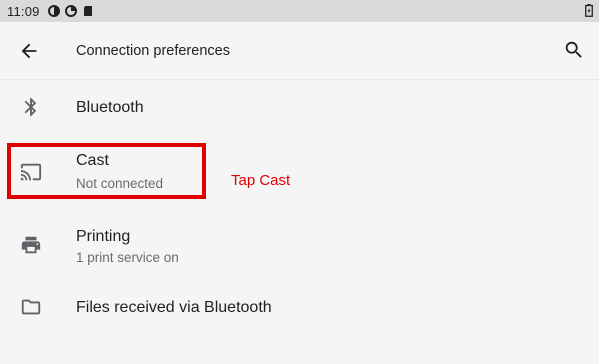  I want to click on pref-item-bluetooth: Bluetooth, so click(299, 106).